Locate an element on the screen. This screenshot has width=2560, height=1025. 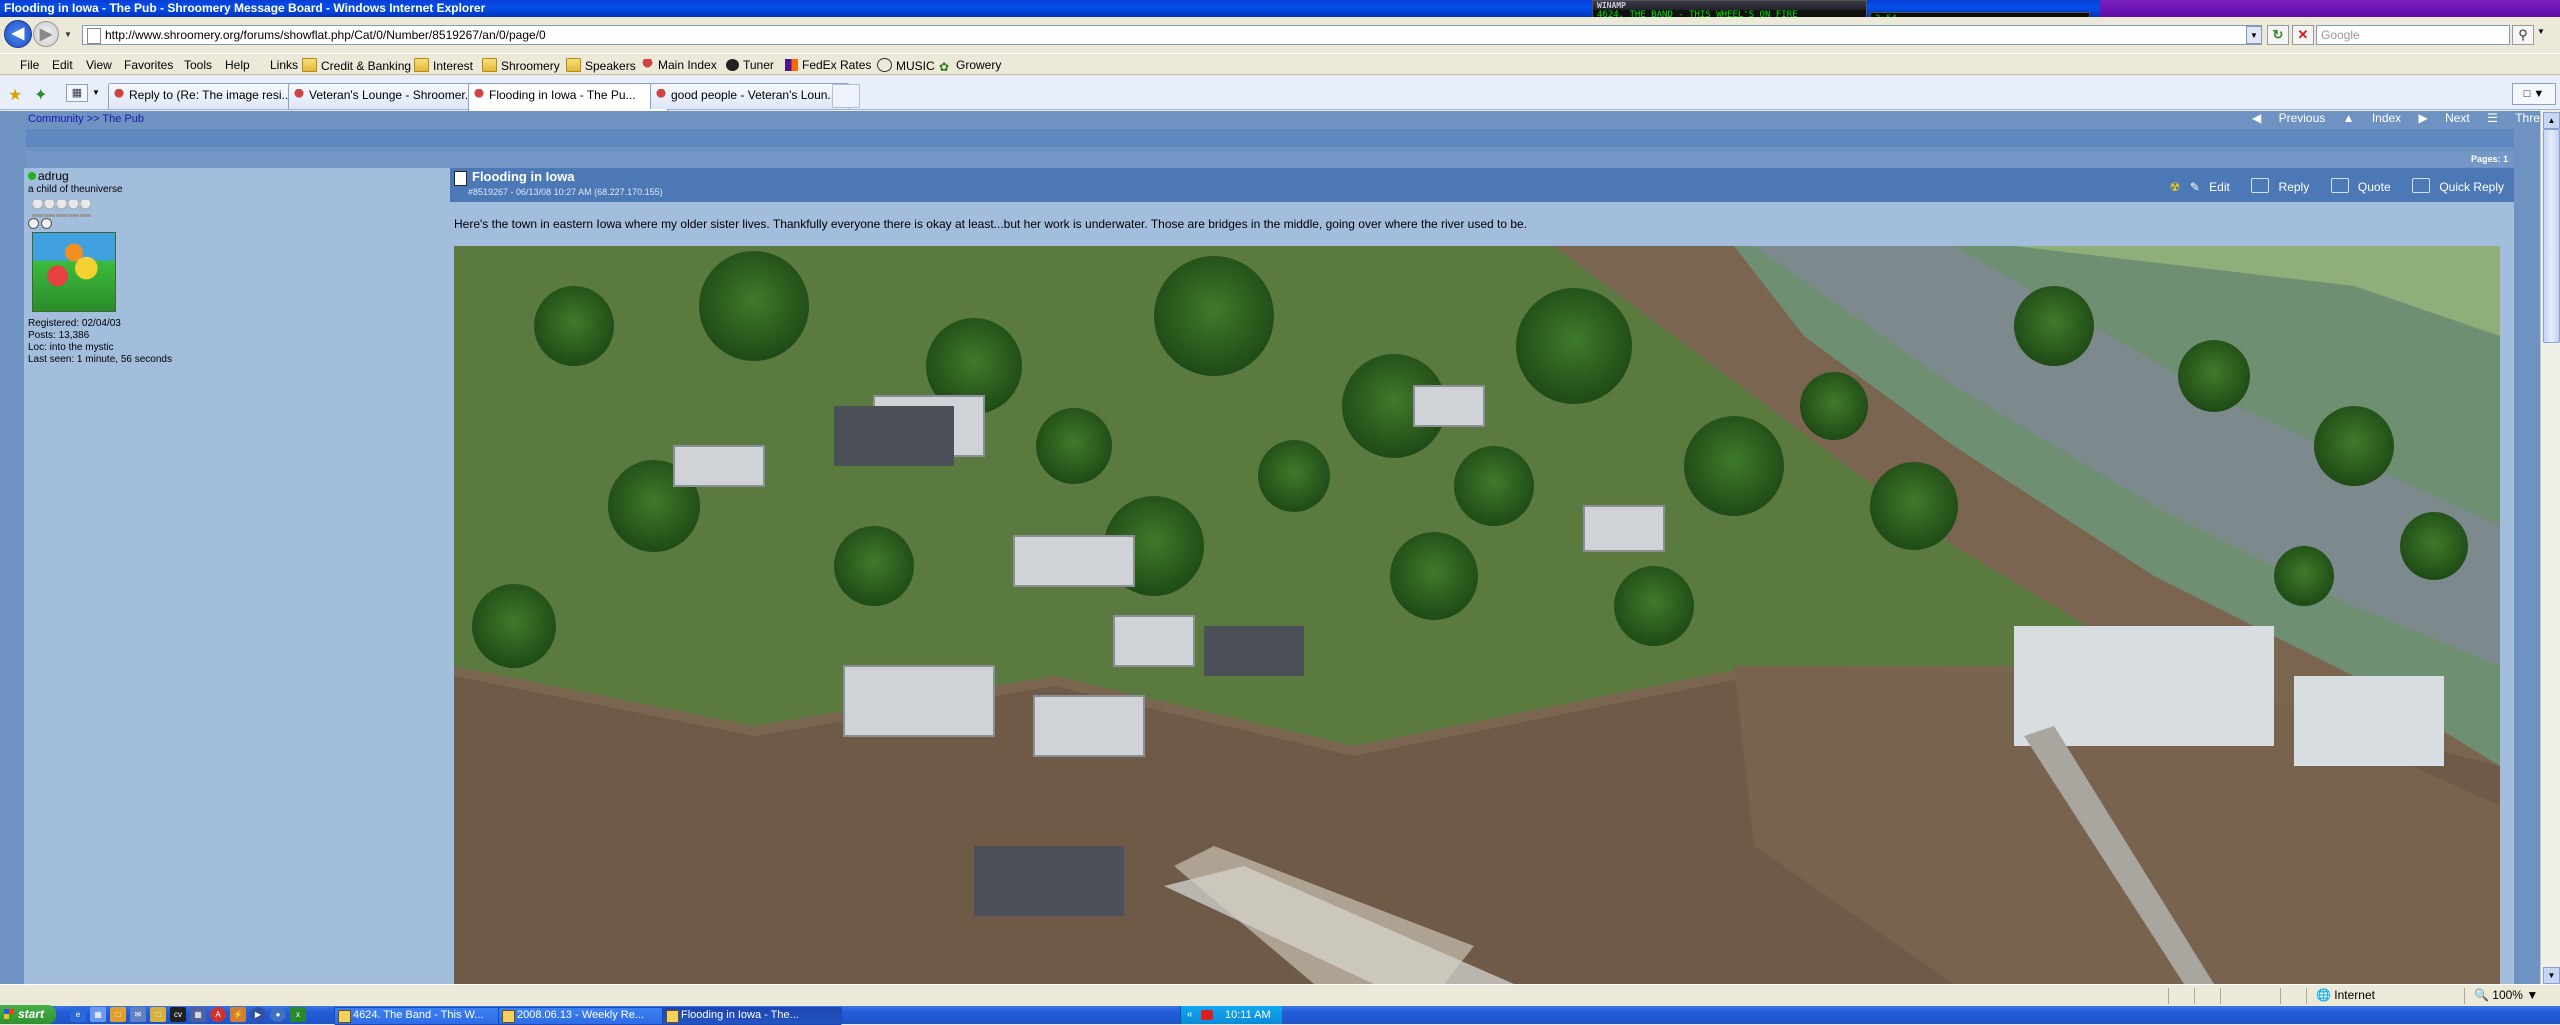
security-zone: 🌐 Internet is located at coordinates (2345, 995).